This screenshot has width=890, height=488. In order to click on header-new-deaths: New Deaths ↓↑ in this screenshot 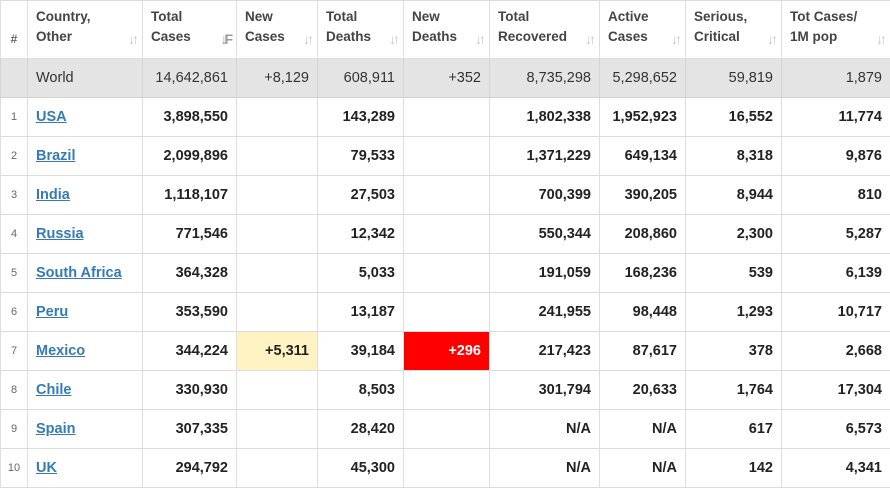, I will do `click(447, 30)`.